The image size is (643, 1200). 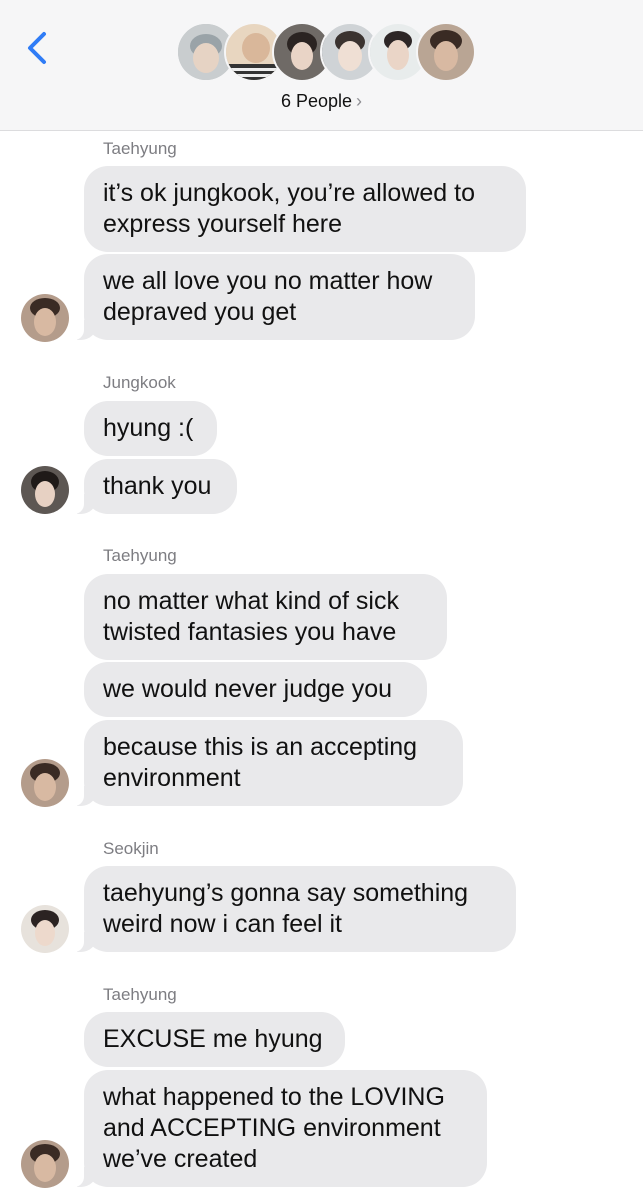 What do you see at coordinates (268, 763) in the screenshot?
I see `message-bubble: because this is an accepting environment` at bounding box center [268, 763].